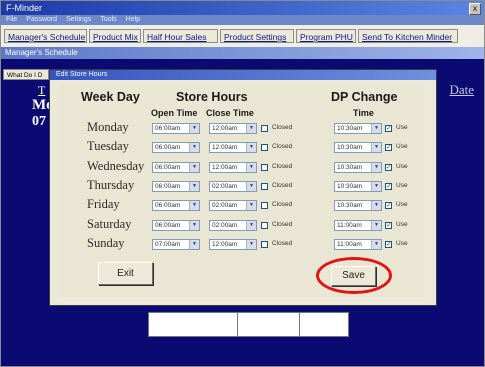 The height and width of the screenshot is (367, 485). What do you see at coordinates (26, 74) in the screenshot?
I see `what-do-i-do-tab: What Do I D` at bounding box center [26, 74].